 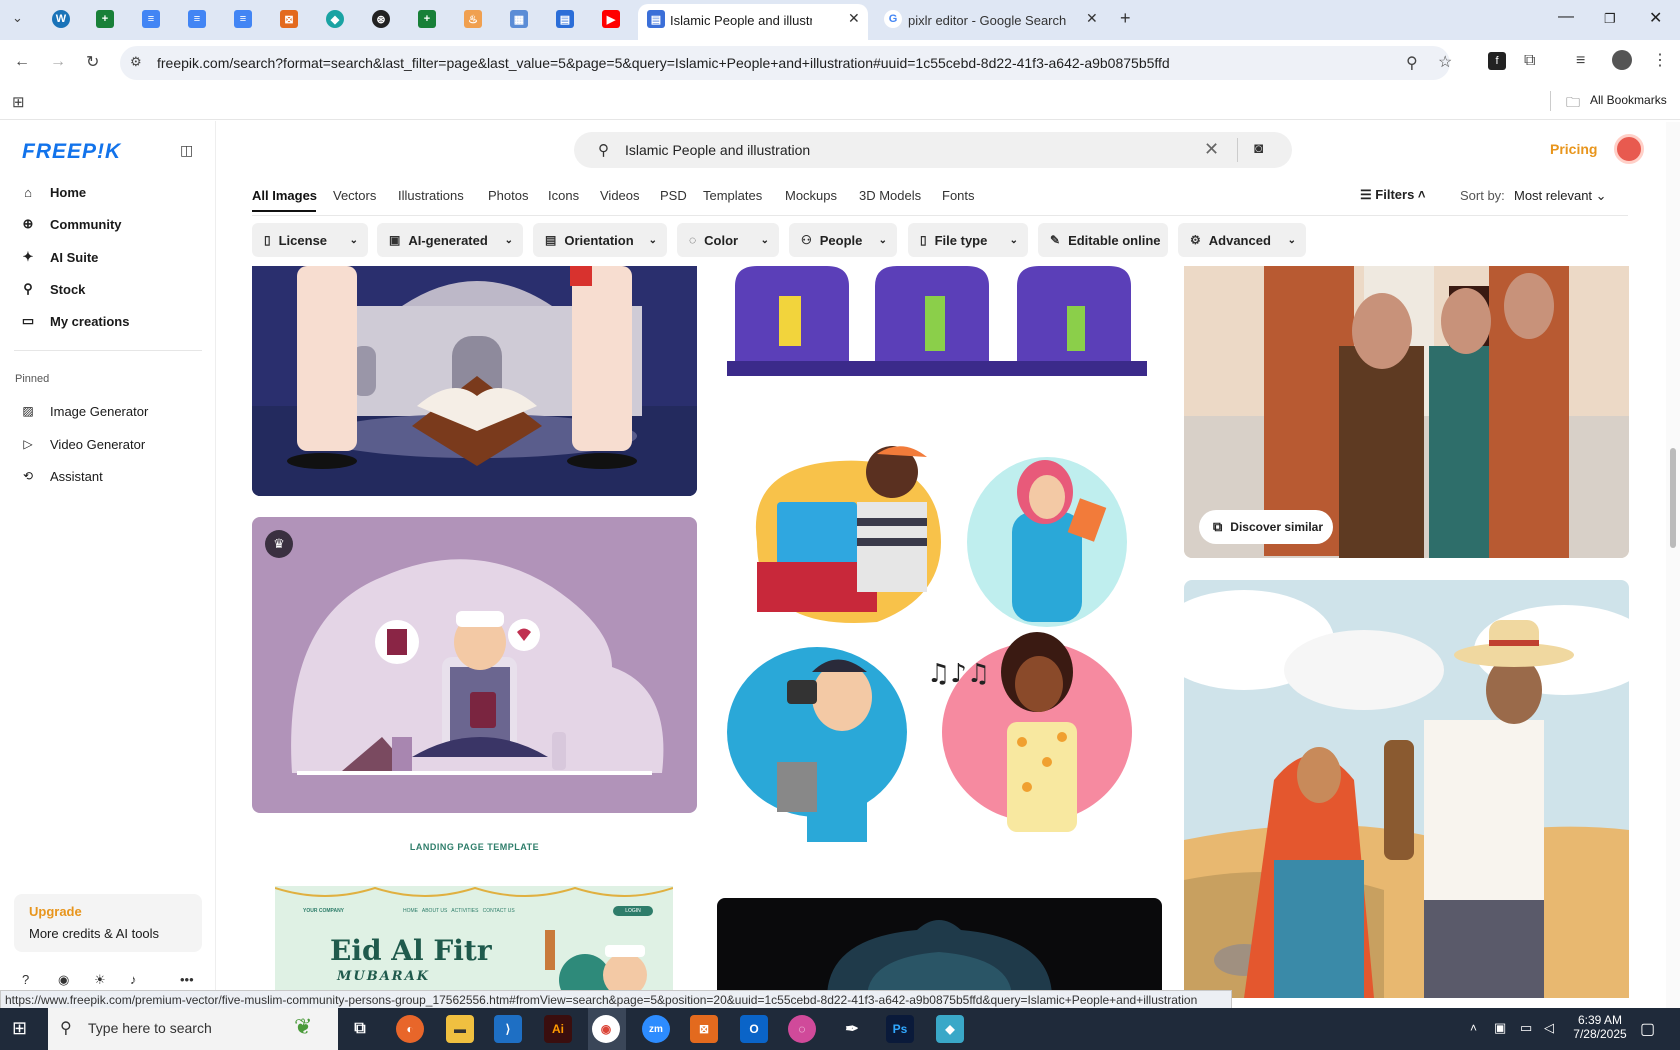 I want to click on profile-avatar, so click(x=1622, y=60).